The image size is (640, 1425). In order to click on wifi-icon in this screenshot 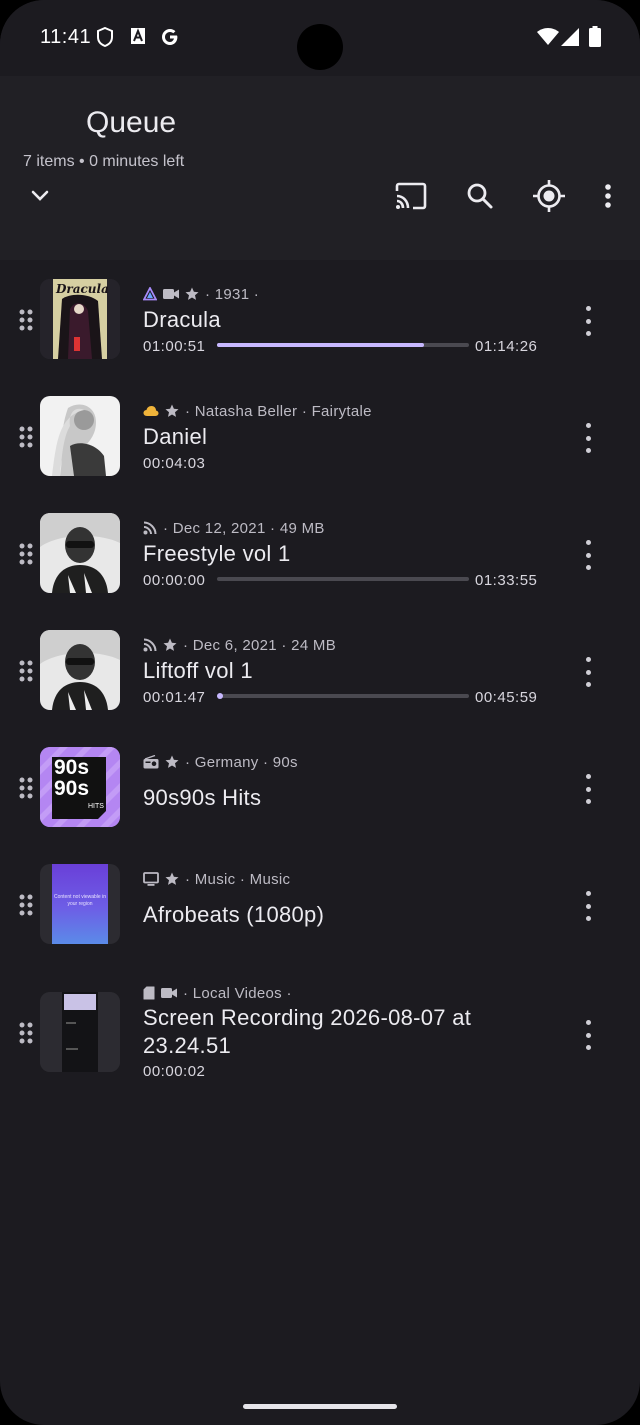, I will do `click(548, 39)`.